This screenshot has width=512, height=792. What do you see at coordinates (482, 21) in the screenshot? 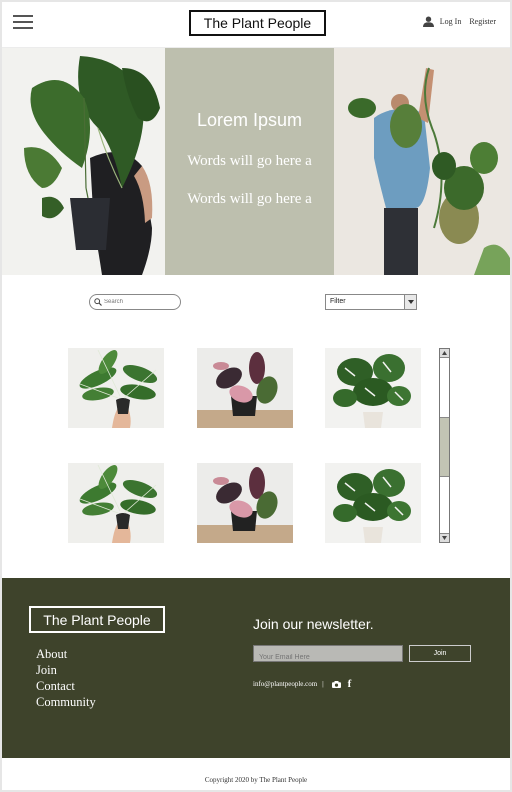
I see `register-link: Register` at bounding box center [482, 21].